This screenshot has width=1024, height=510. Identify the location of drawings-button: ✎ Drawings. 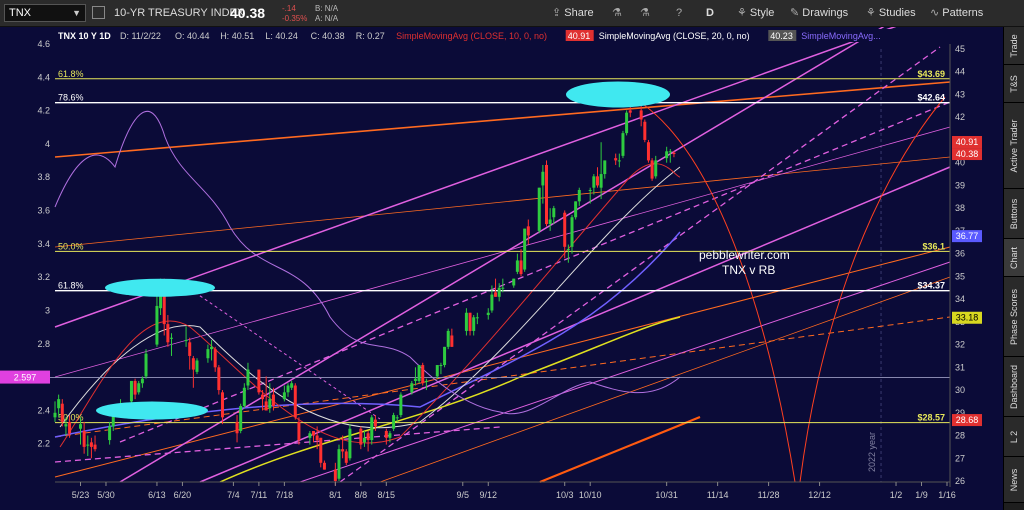
(819, 13).